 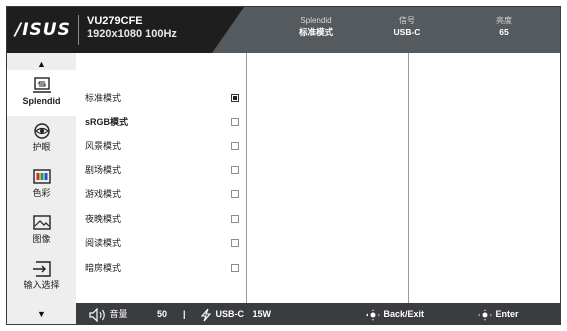 I want to click on nav-label-eye-care: 护眼, so click(x=41, y=147).